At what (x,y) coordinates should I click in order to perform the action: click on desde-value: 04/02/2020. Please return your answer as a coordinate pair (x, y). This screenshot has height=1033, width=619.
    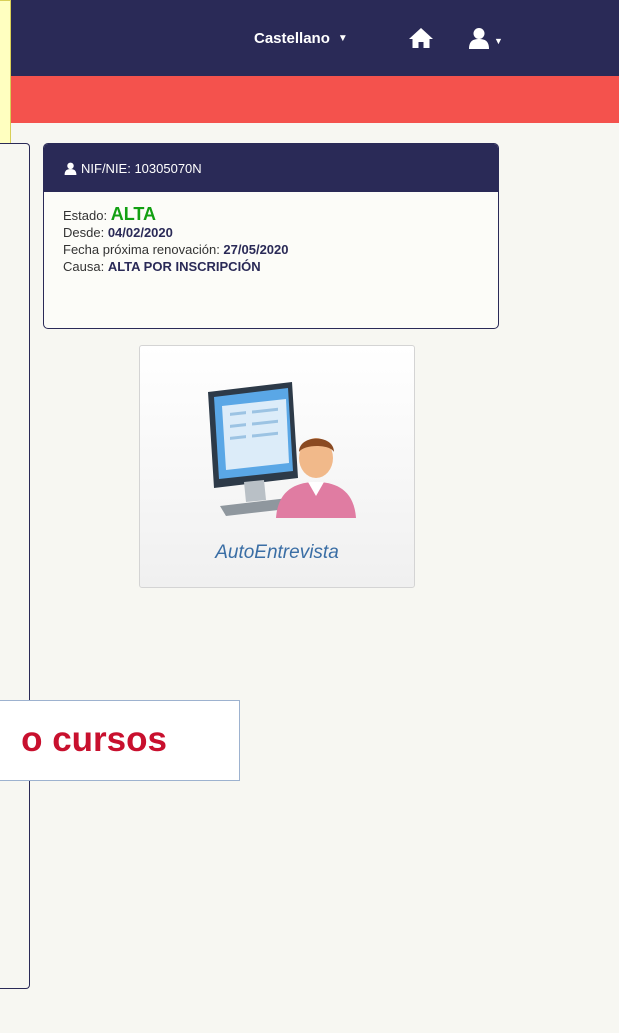
    Looking at the image, I should click on (140, 232).